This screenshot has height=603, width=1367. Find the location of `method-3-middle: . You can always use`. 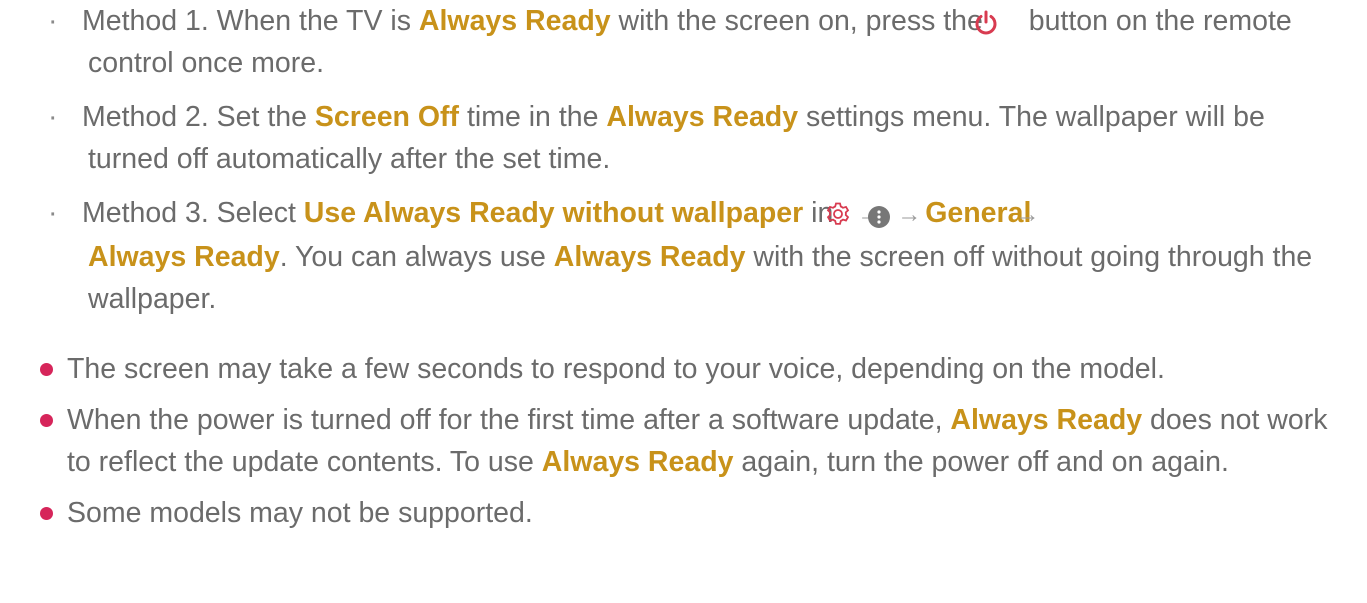

method-3-middle: . You can always use is located at coordinates (416, 257).